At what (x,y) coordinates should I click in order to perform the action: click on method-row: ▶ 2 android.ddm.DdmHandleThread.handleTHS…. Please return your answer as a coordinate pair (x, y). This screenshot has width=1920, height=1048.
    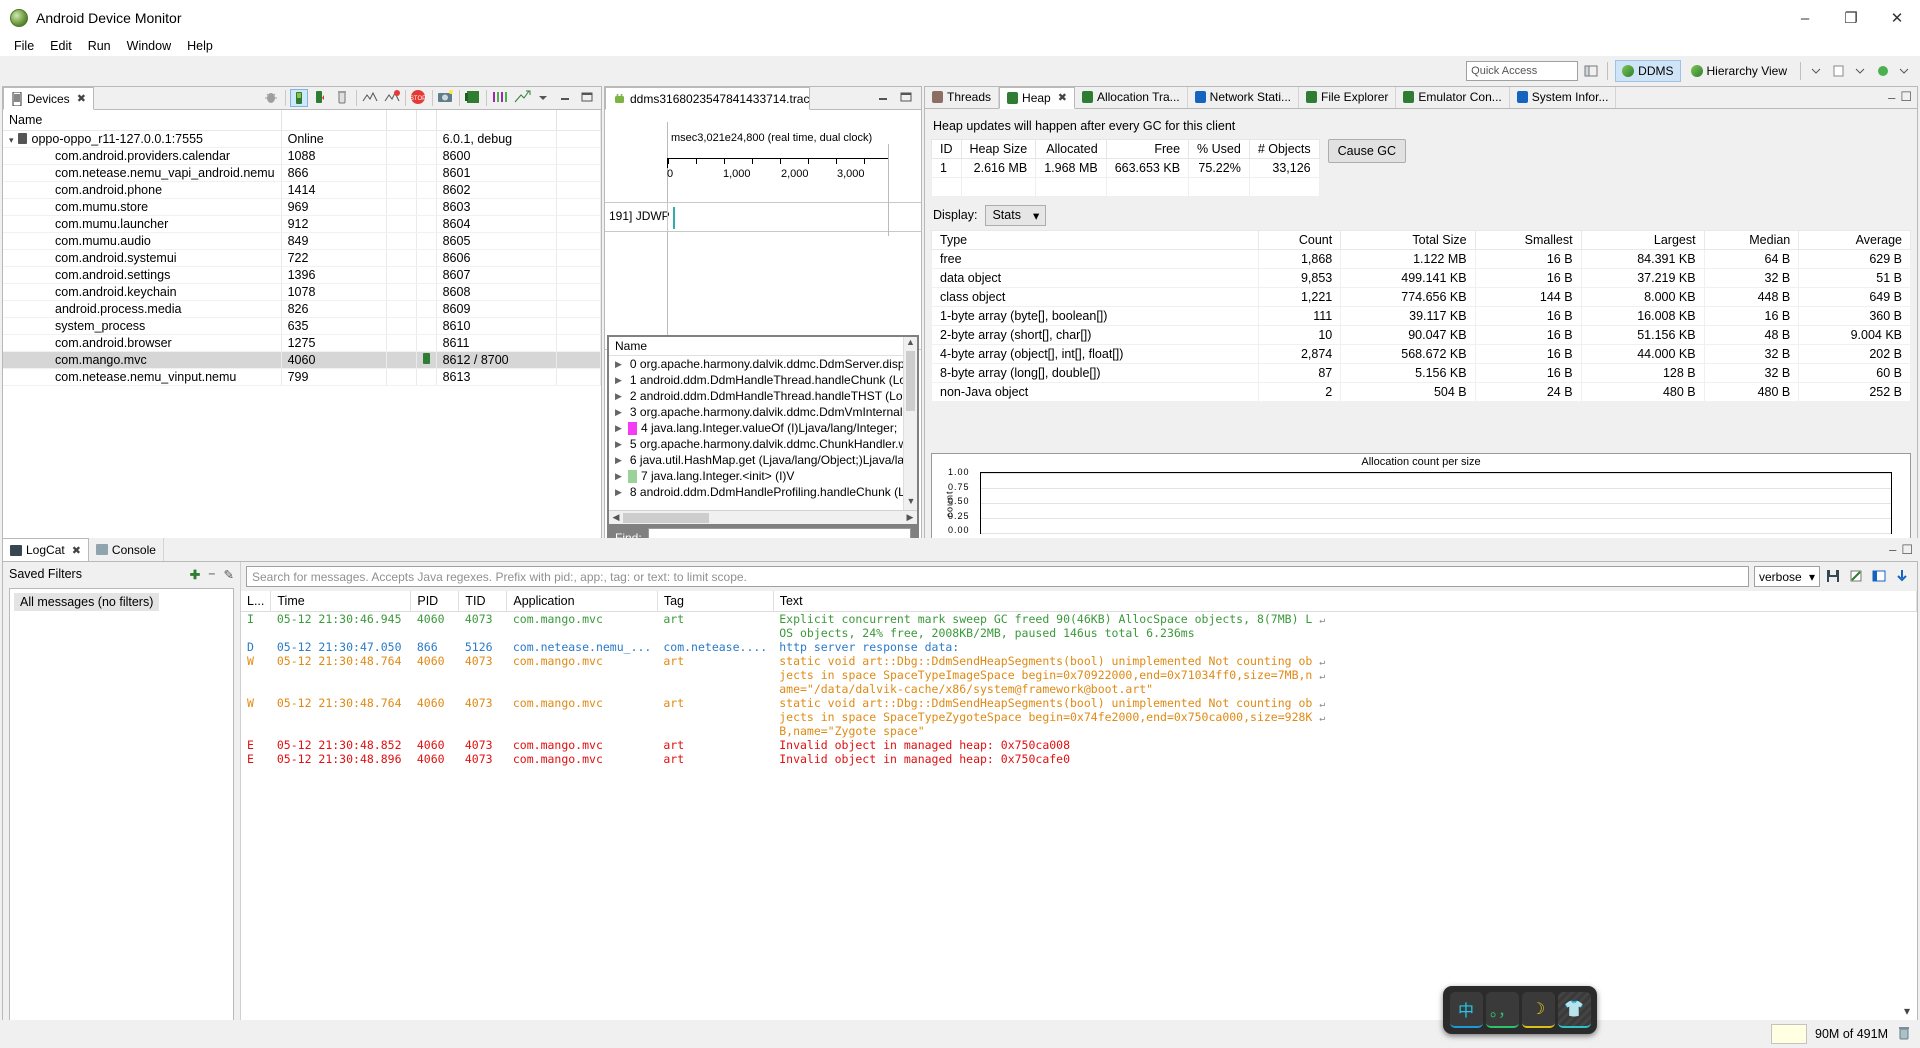
    Looking at the image, I should click on (763, 396).